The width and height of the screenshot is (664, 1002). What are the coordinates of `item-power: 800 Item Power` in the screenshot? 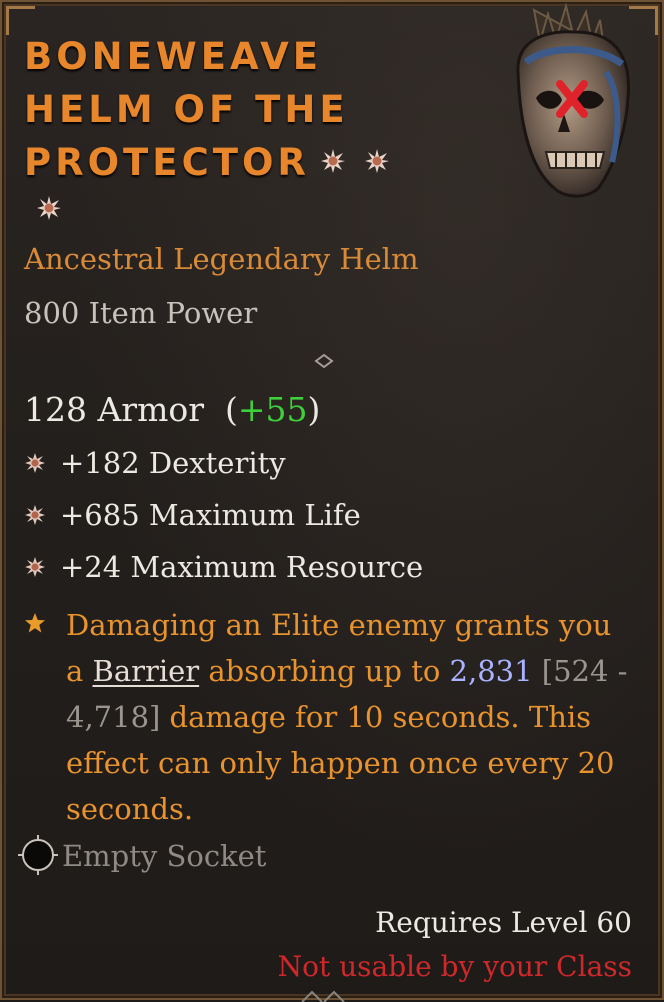 It's located at (141, 313).